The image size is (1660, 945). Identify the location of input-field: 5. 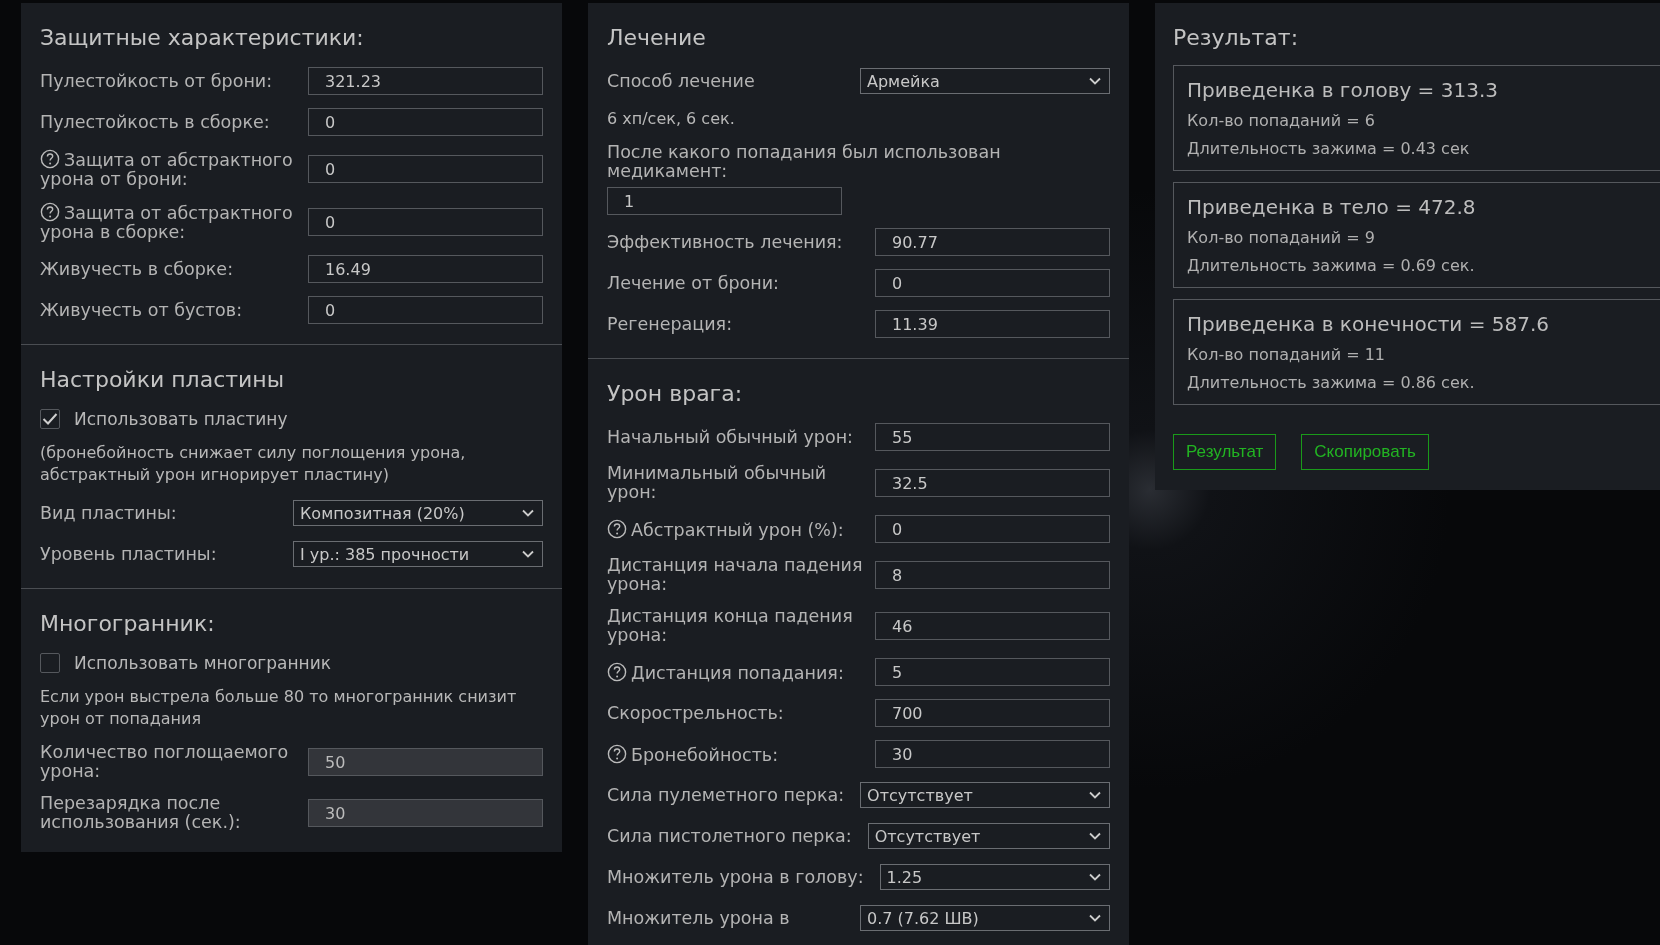
(992, 672).